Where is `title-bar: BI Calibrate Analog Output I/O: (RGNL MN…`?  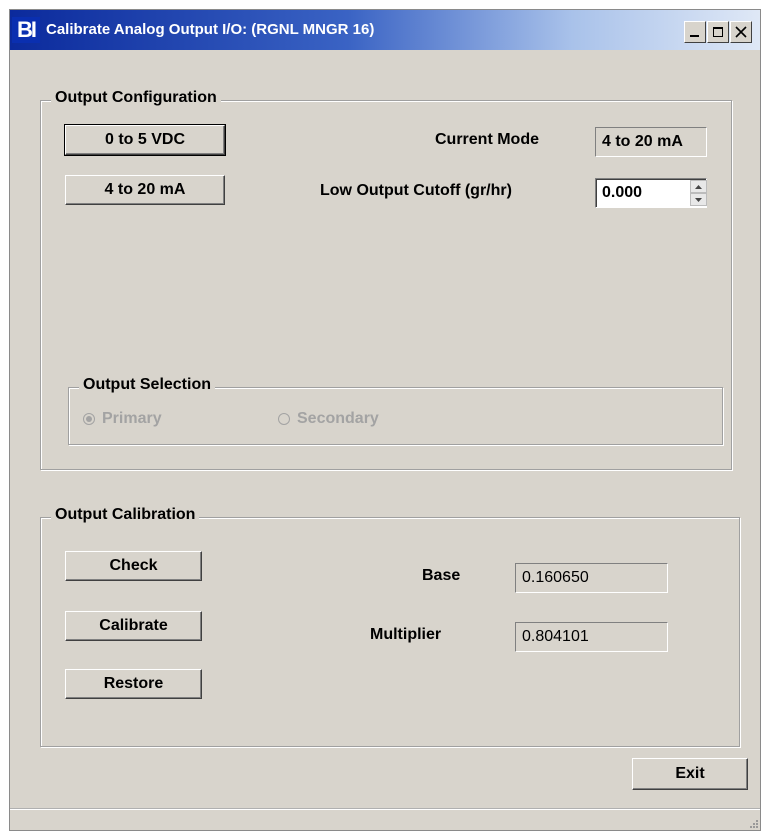 title-bar: BI Calibrate Analog Output I/O: (RGNL MN… is located at coordinates (385, 30).